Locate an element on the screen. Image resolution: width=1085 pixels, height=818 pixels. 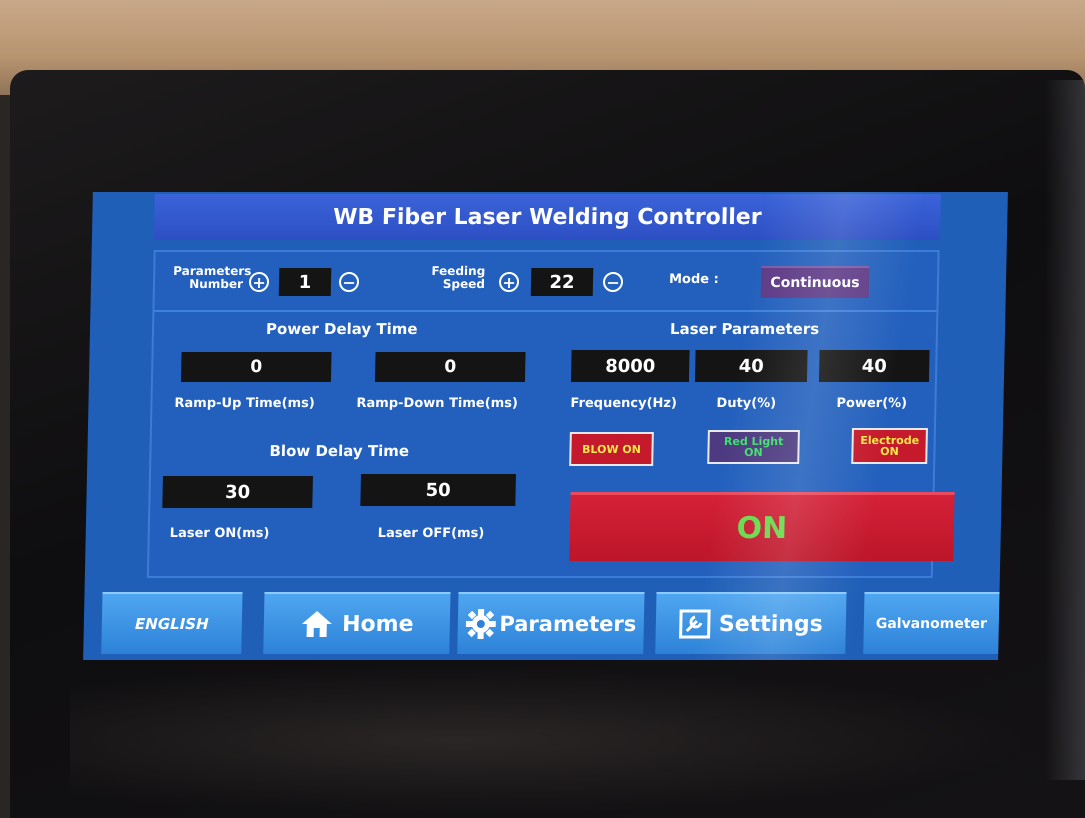
title-bar: WB Fiber Laser Welding Controller is located at coordinates (547, 217).